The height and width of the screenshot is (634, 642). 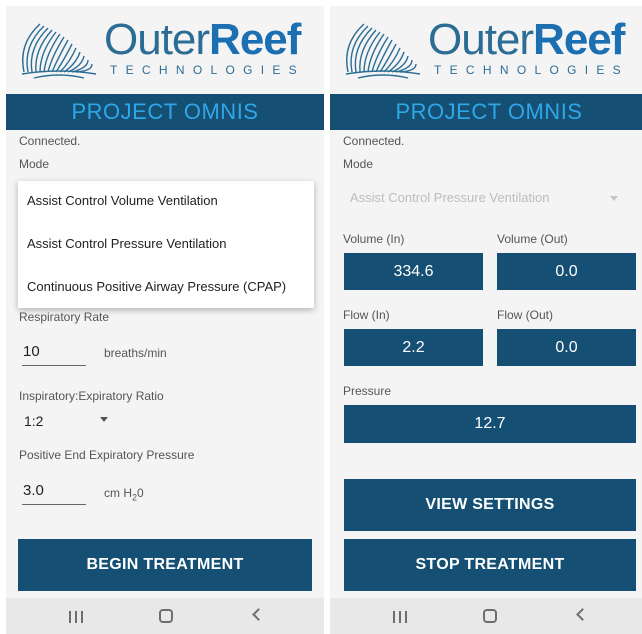 I want to click on peep-input: 3.0, so click(x=54, y=493).